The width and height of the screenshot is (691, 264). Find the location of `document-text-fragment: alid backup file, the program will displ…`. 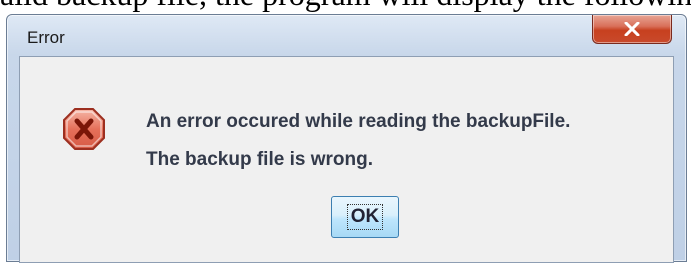

document-text-fragment: alid backup file, the program will displ… is located at coordinates (345, 7).